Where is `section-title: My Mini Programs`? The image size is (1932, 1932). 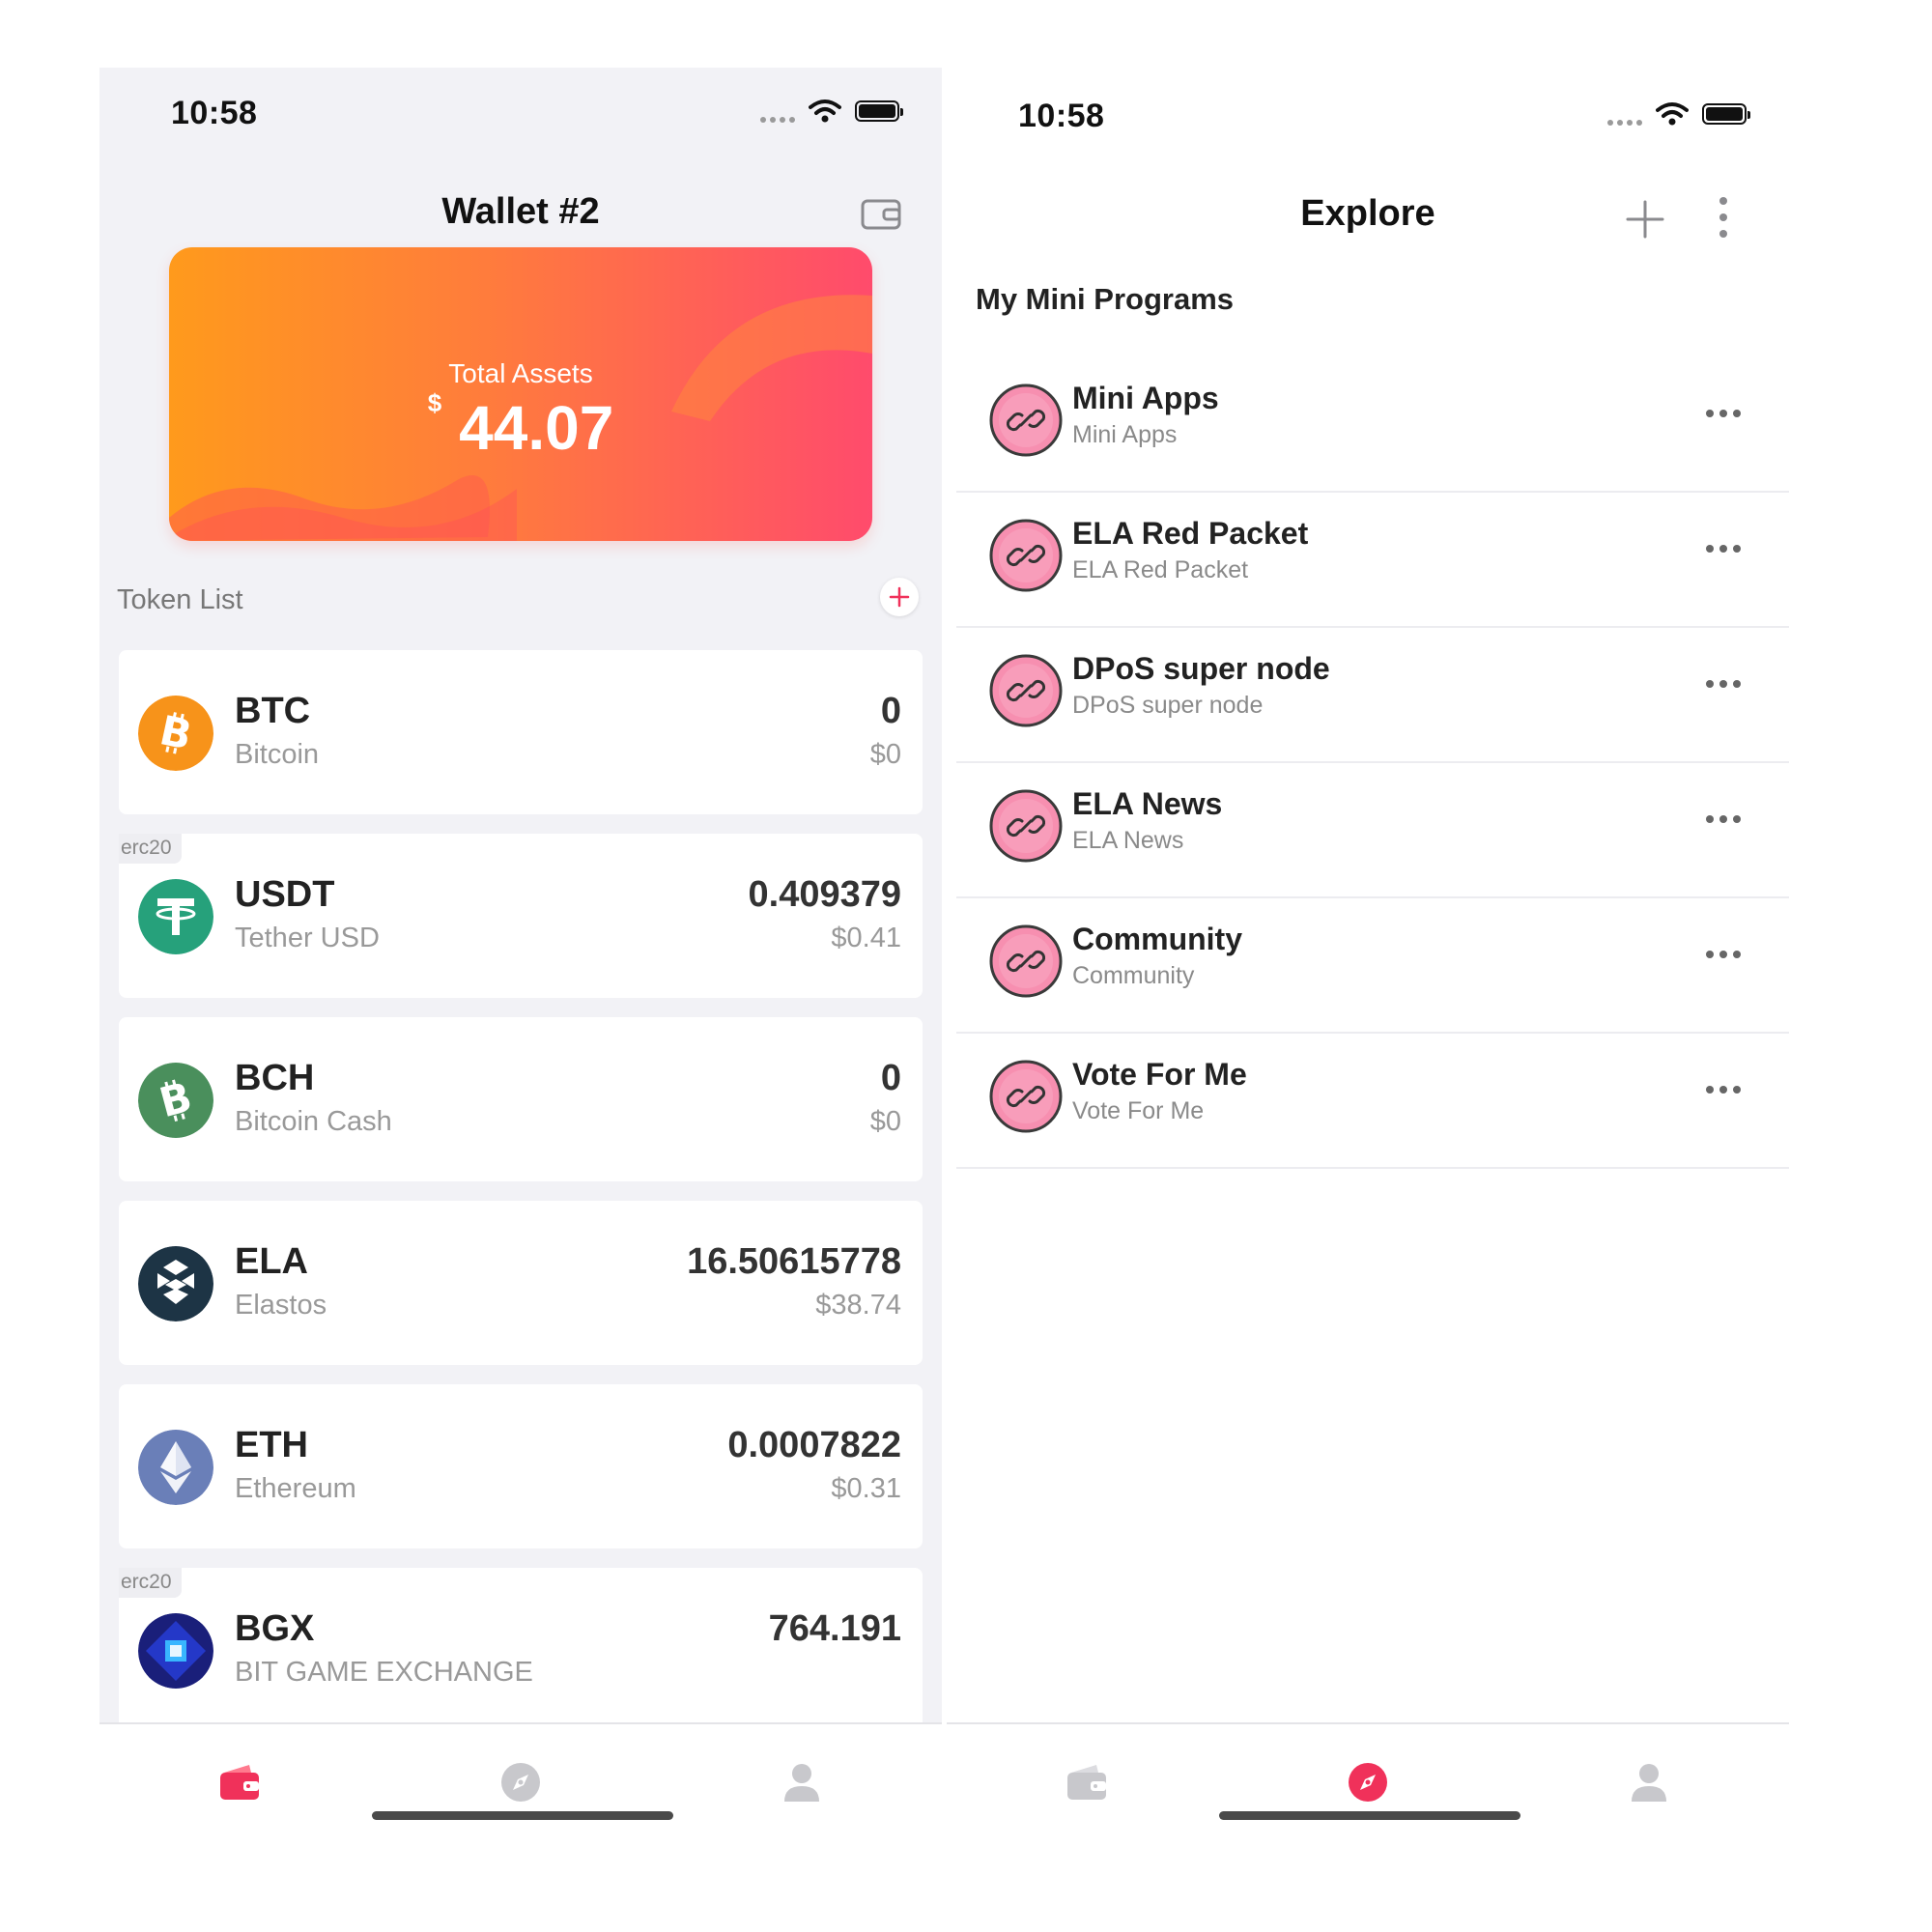
section-title: My Mini Programs is located at coordinates (1105, 299).